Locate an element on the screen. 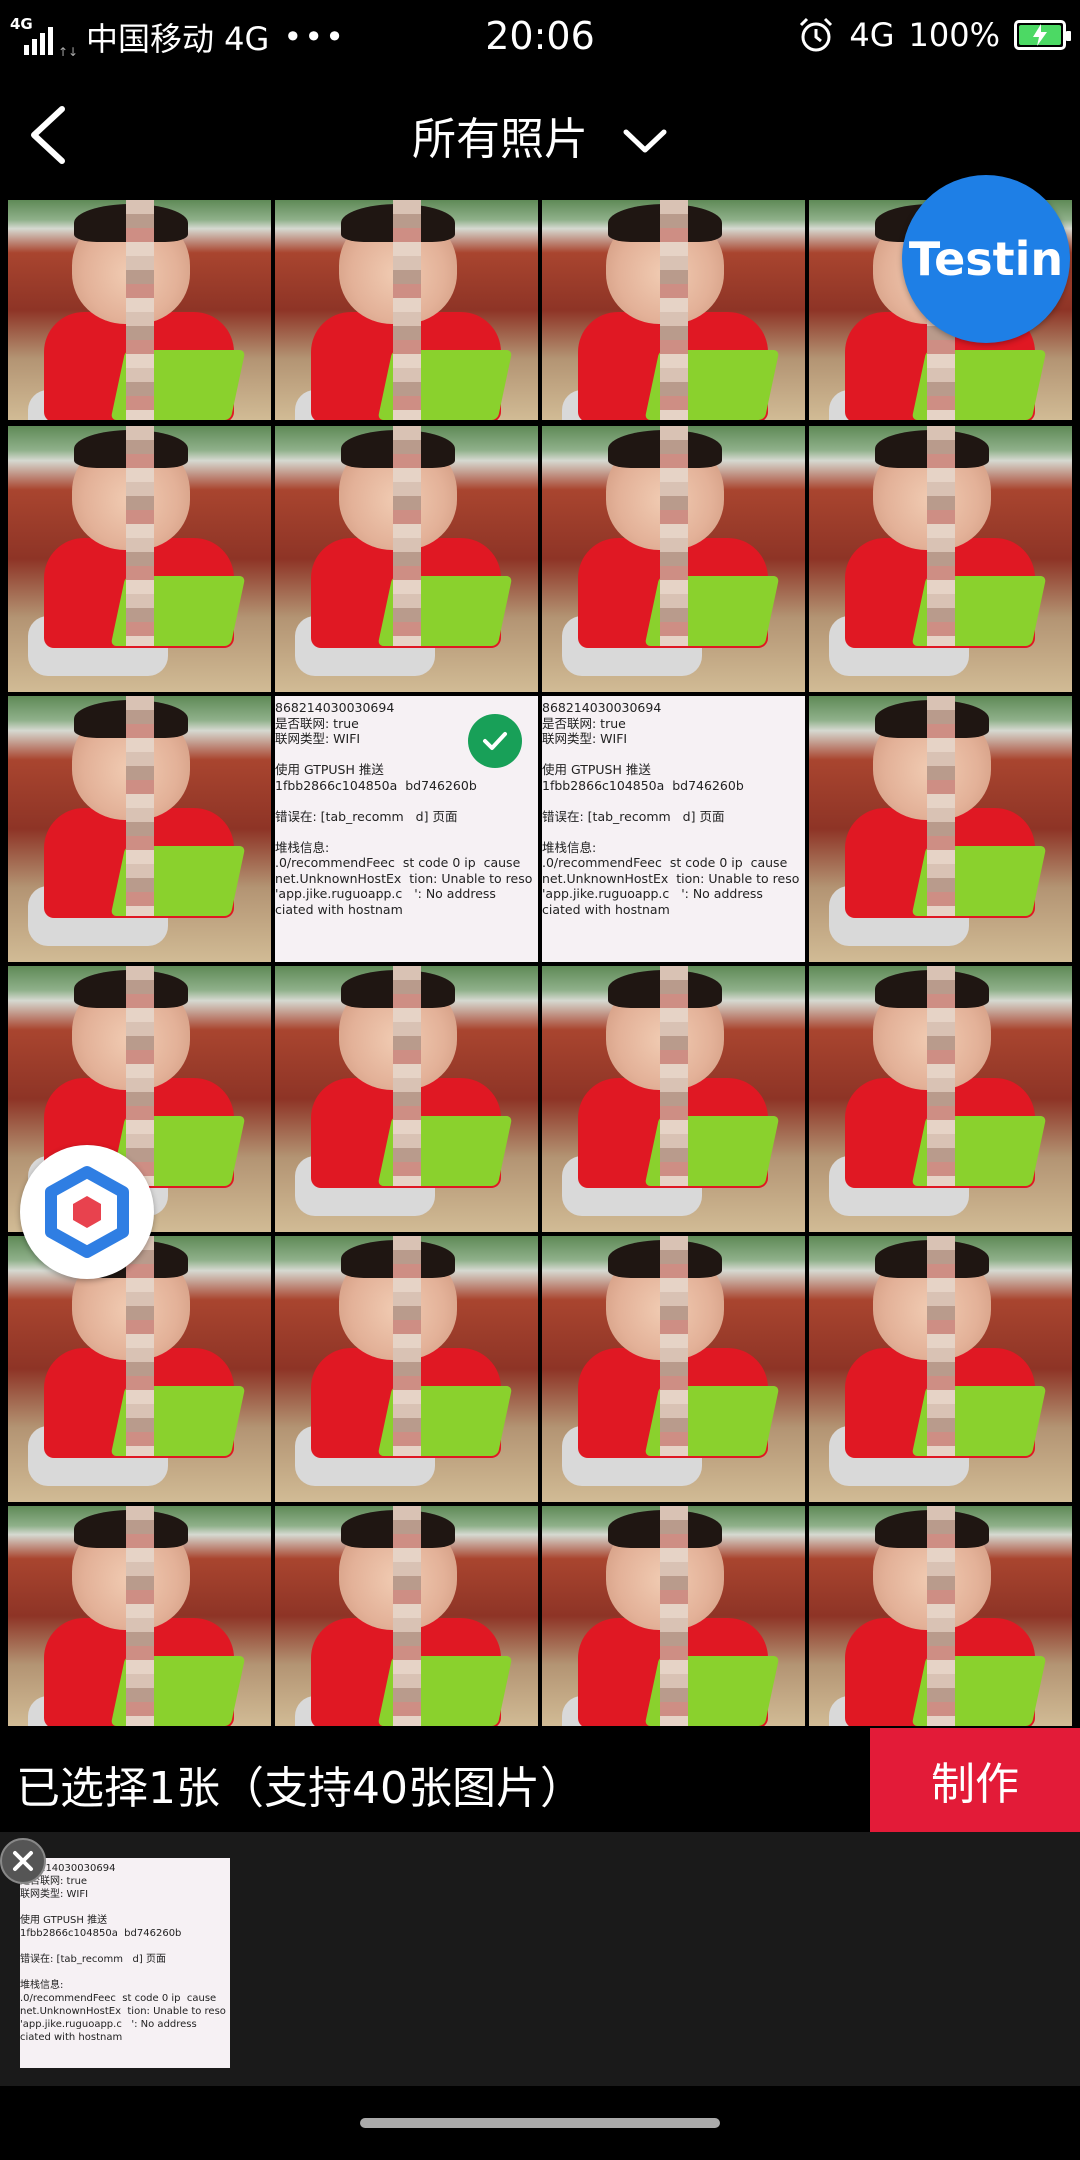 This screenshot has width=1080, height=2160. testin-label: Testin is located at coordinates (986, 259).